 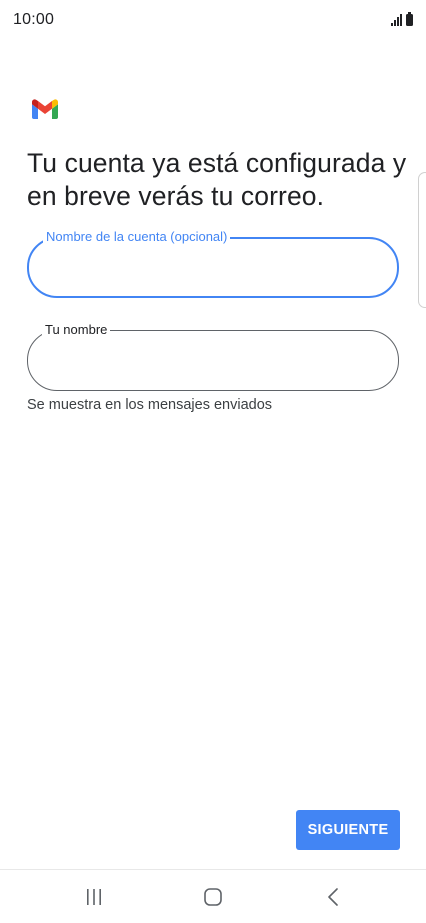 What do you see at coordinates (45, 109) in the screenshot?
I see `gmail-logo-icon` at bounding box center [45, 109].